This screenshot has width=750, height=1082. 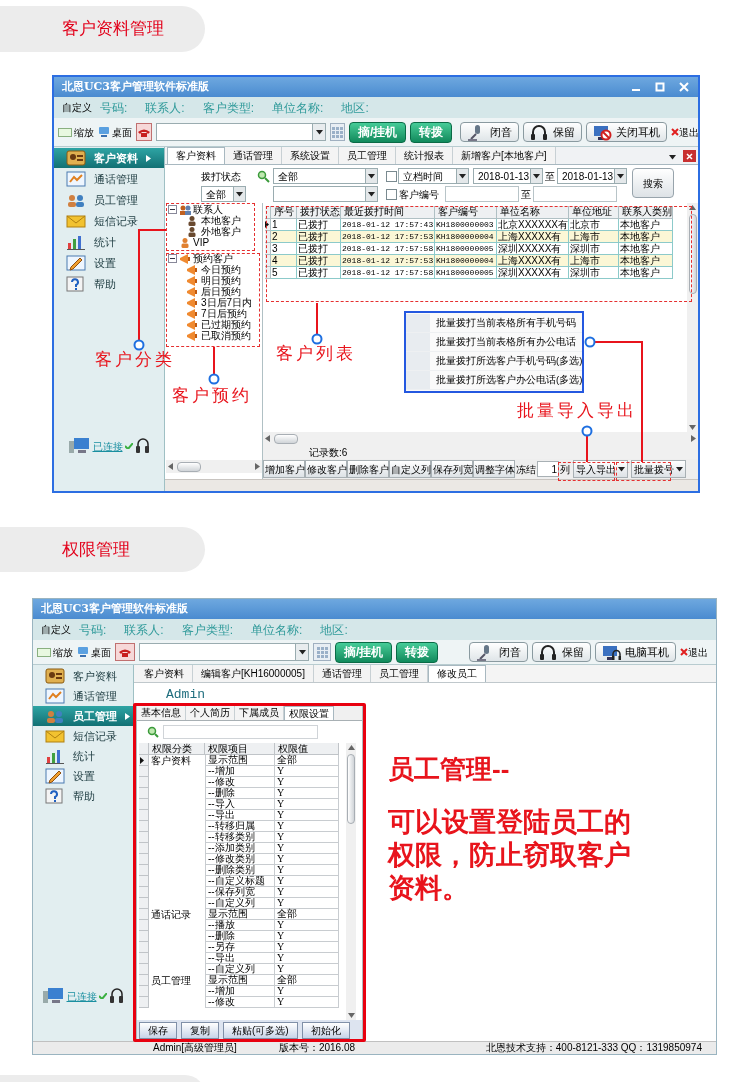 I want to click on tree-item: 今日预约, so click(x=221, y=269).